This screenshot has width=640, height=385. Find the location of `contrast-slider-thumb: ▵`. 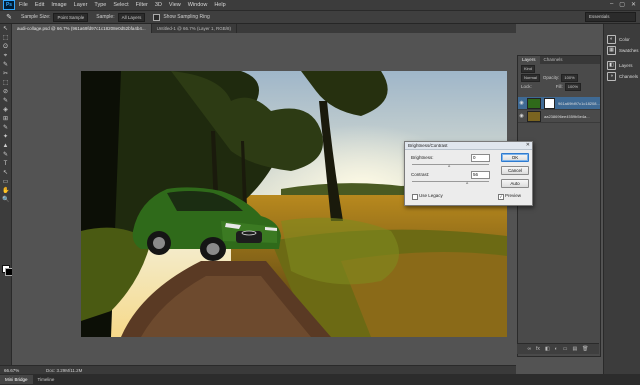

contrast-slider-thumb: ▵ is located at coordinates (467, 183).